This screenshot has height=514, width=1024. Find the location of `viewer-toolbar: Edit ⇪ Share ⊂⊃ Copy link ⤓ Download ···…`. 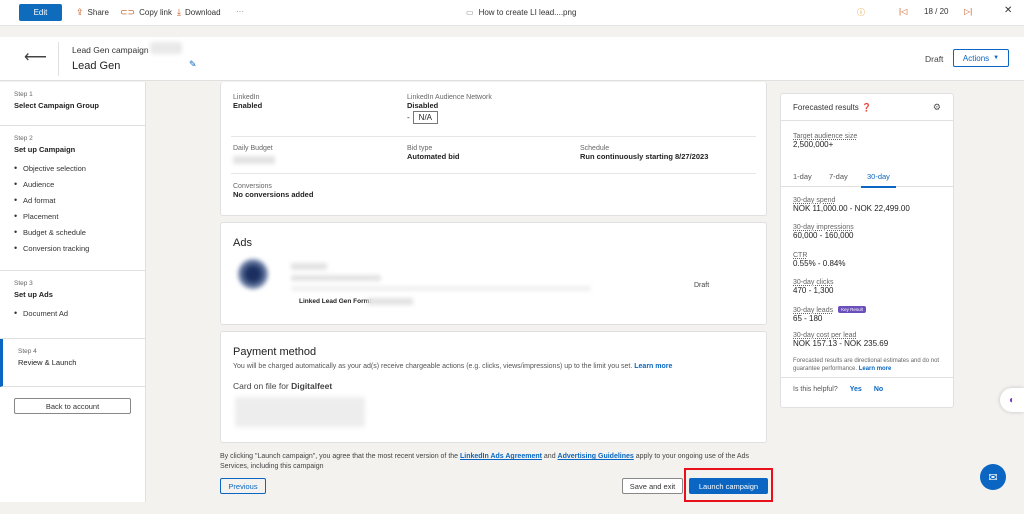

viewer-toolbar: Edit ⇪ Share ⊂⊃ Copy link ⤓ Download ···… is located at coordinates (512, 13).